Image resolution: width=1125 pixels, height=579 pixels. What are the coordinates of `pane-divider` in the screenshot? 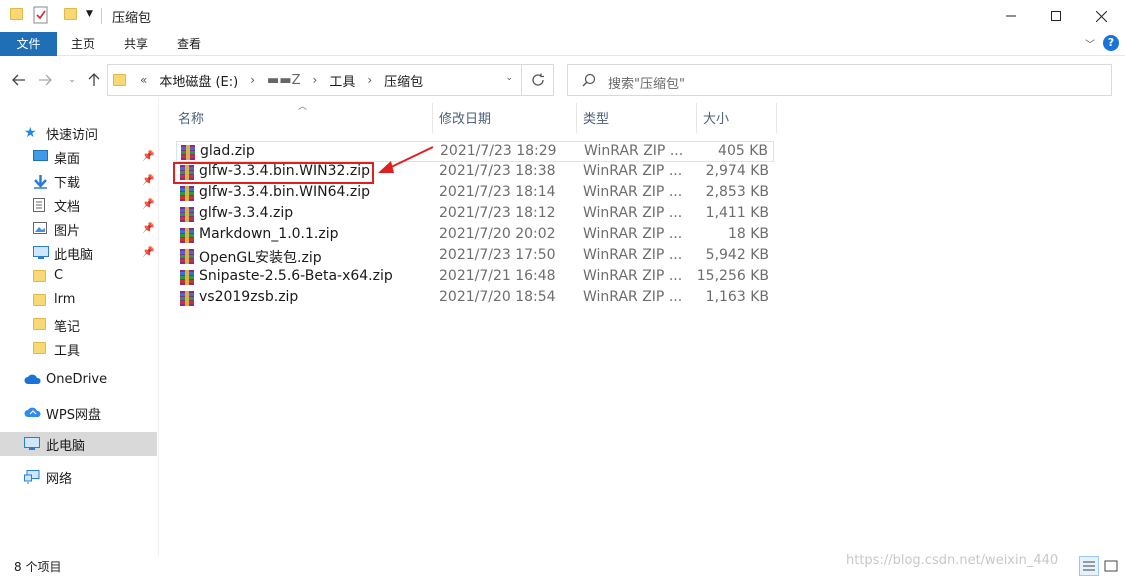 It's located at (158, 327).